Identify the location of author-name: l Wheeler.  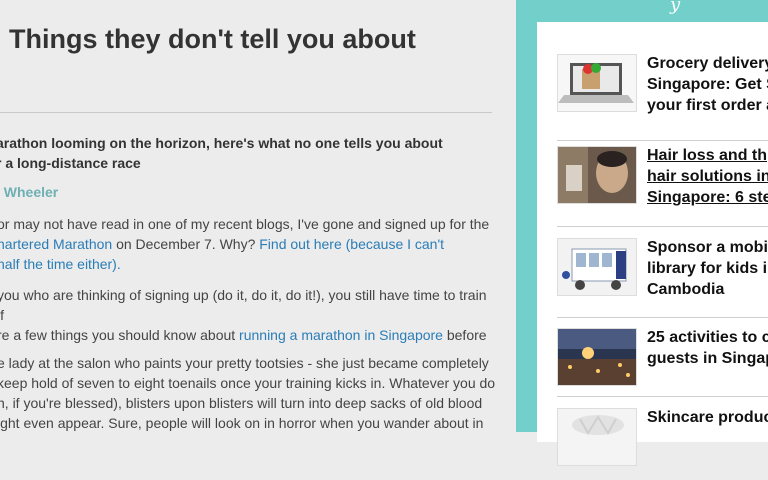
(29, 192).